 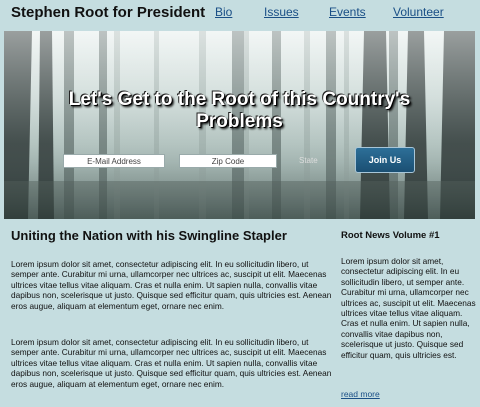 What do you see at coordinates (347, 12) in the screenshot?
I see `nav-link-events: Events` at bounding box center [347, 12].